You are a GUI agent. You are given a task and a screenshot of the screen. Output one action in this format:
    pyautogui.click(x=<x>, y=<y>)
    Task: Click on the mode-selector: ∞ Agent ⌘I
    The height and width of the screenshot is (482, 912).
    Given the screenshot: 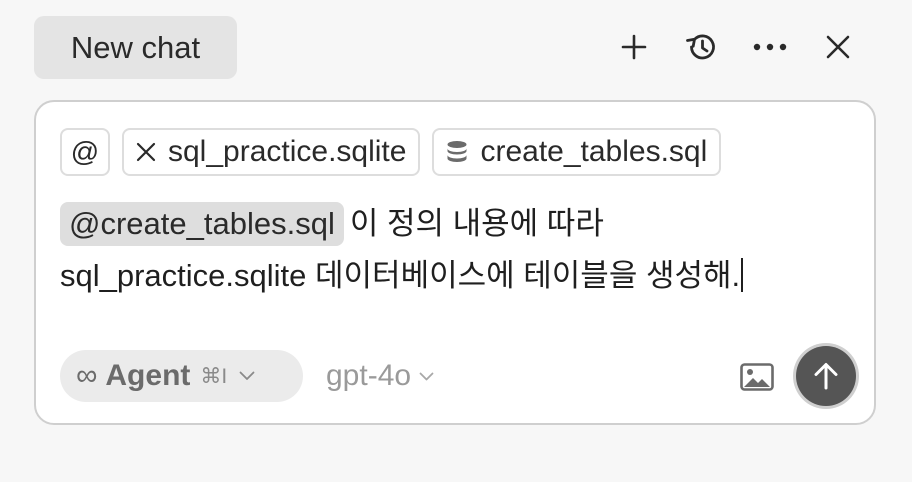 What is the action you would take?
    pyautogui.click(x=181, y=376)
    